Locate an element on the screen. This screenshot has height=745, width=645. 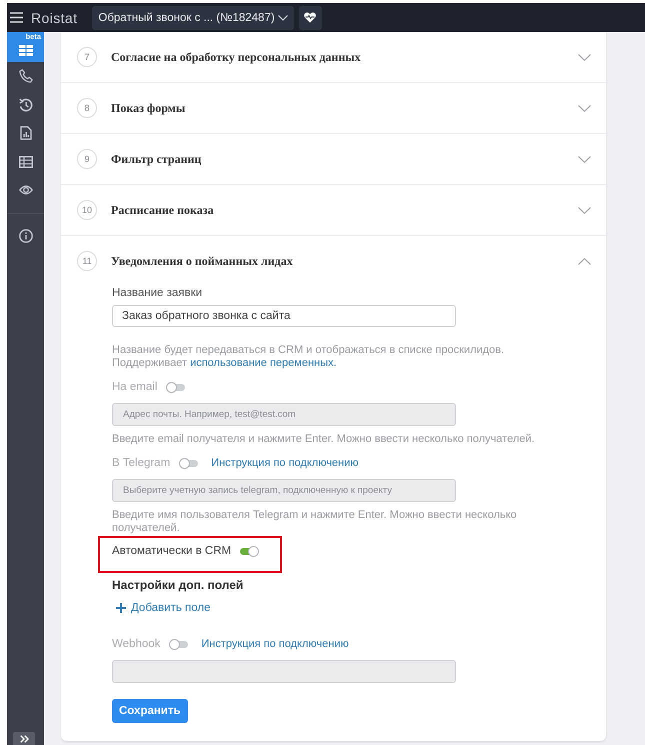
field-label: Название заявки is located at coordinates (157, 293).